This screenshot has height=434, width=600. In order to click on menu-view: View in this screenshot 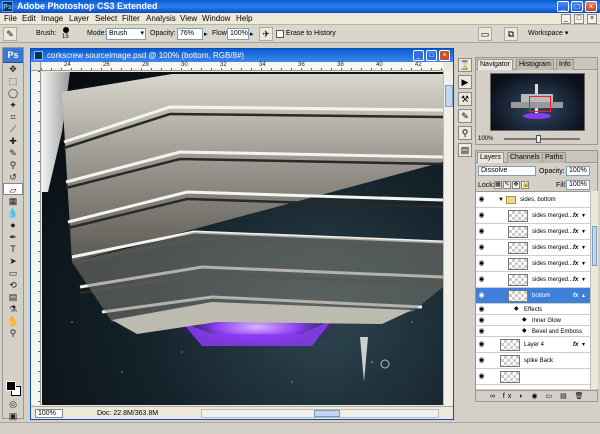, I will do `click(188, 19)`.